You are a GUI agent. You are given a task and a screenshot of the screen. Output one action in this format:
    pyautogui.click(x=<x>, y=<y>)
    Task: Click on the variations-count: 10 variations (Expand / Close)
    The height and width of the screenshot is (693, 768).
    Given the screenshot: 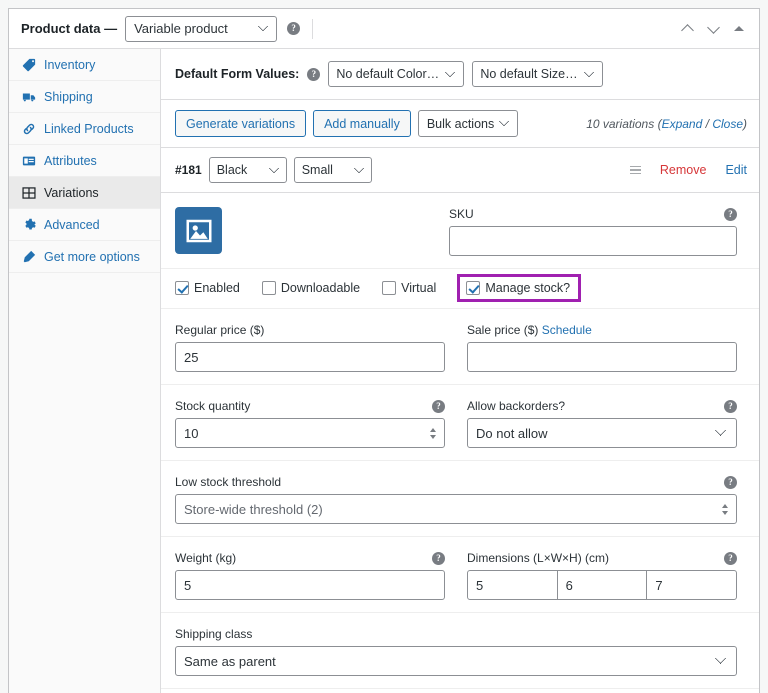 What is the action you would take?
    pyautogui.click(x=666, y=124)
    